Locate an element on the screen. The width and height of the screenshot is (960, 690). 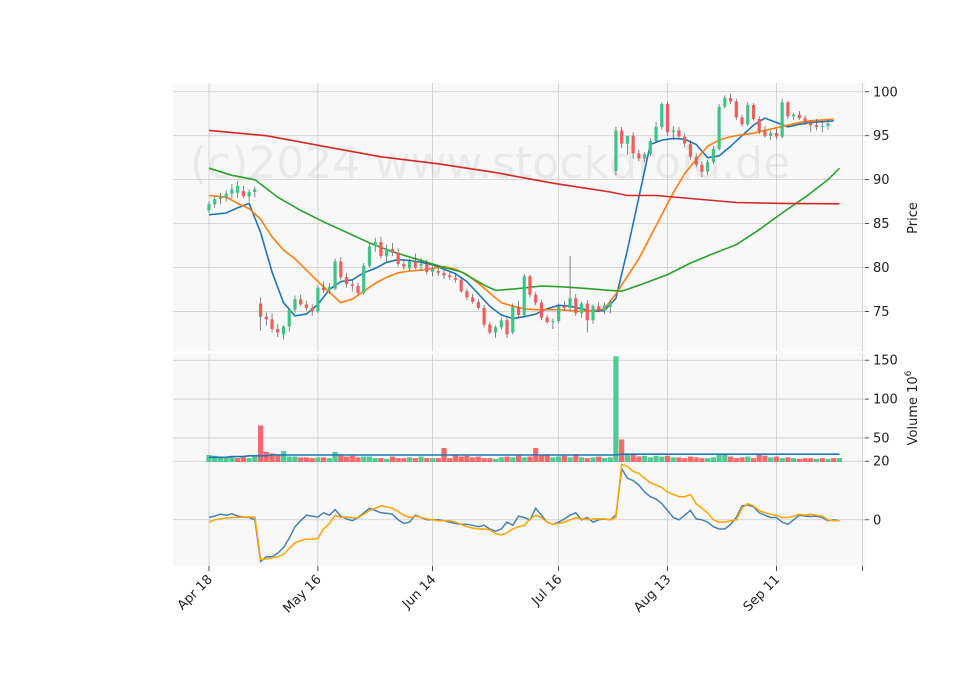
date-tick-label: Aug 13 is located at coordinates (652, 593).